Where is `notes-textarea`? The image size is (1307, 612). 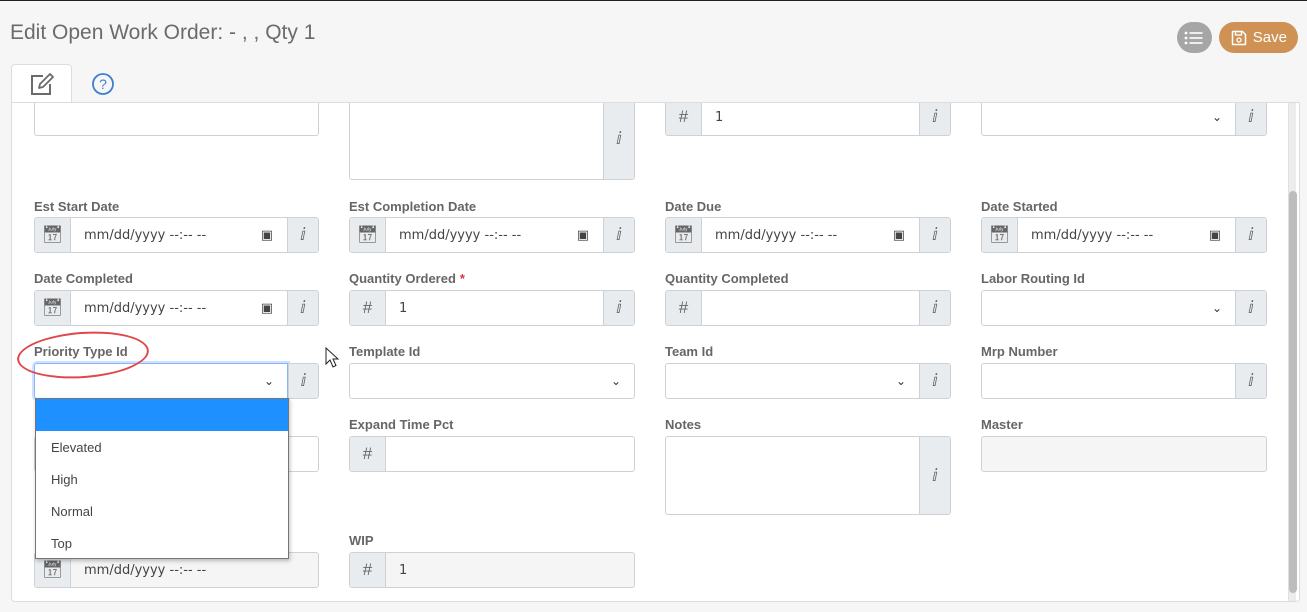 notes-textarea is located at coordinates (792, 475).